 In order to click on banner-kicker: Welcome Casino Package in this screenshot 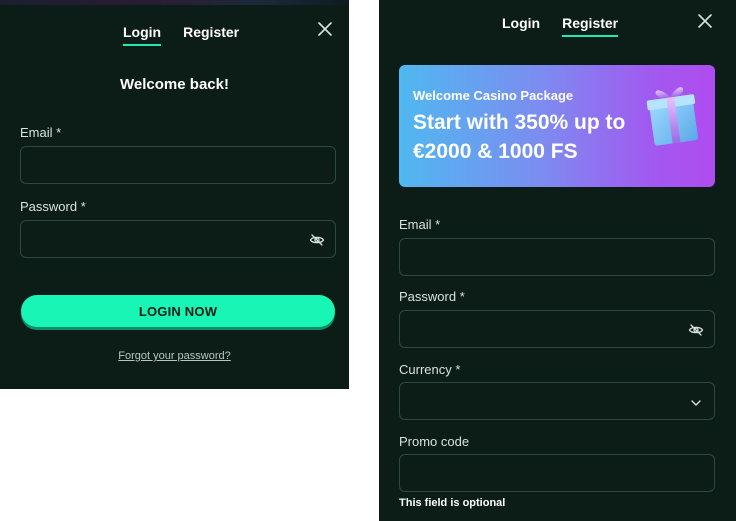, I will do `click(493, 95)`.